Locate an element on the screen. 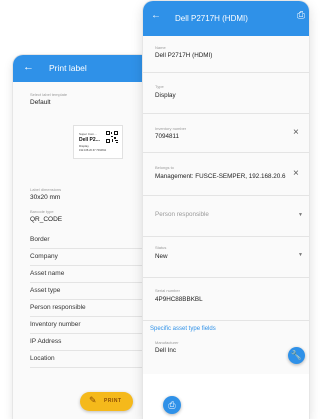  asset-title: Dell P2717H (HDMI) is located at coordinates (211, 18).